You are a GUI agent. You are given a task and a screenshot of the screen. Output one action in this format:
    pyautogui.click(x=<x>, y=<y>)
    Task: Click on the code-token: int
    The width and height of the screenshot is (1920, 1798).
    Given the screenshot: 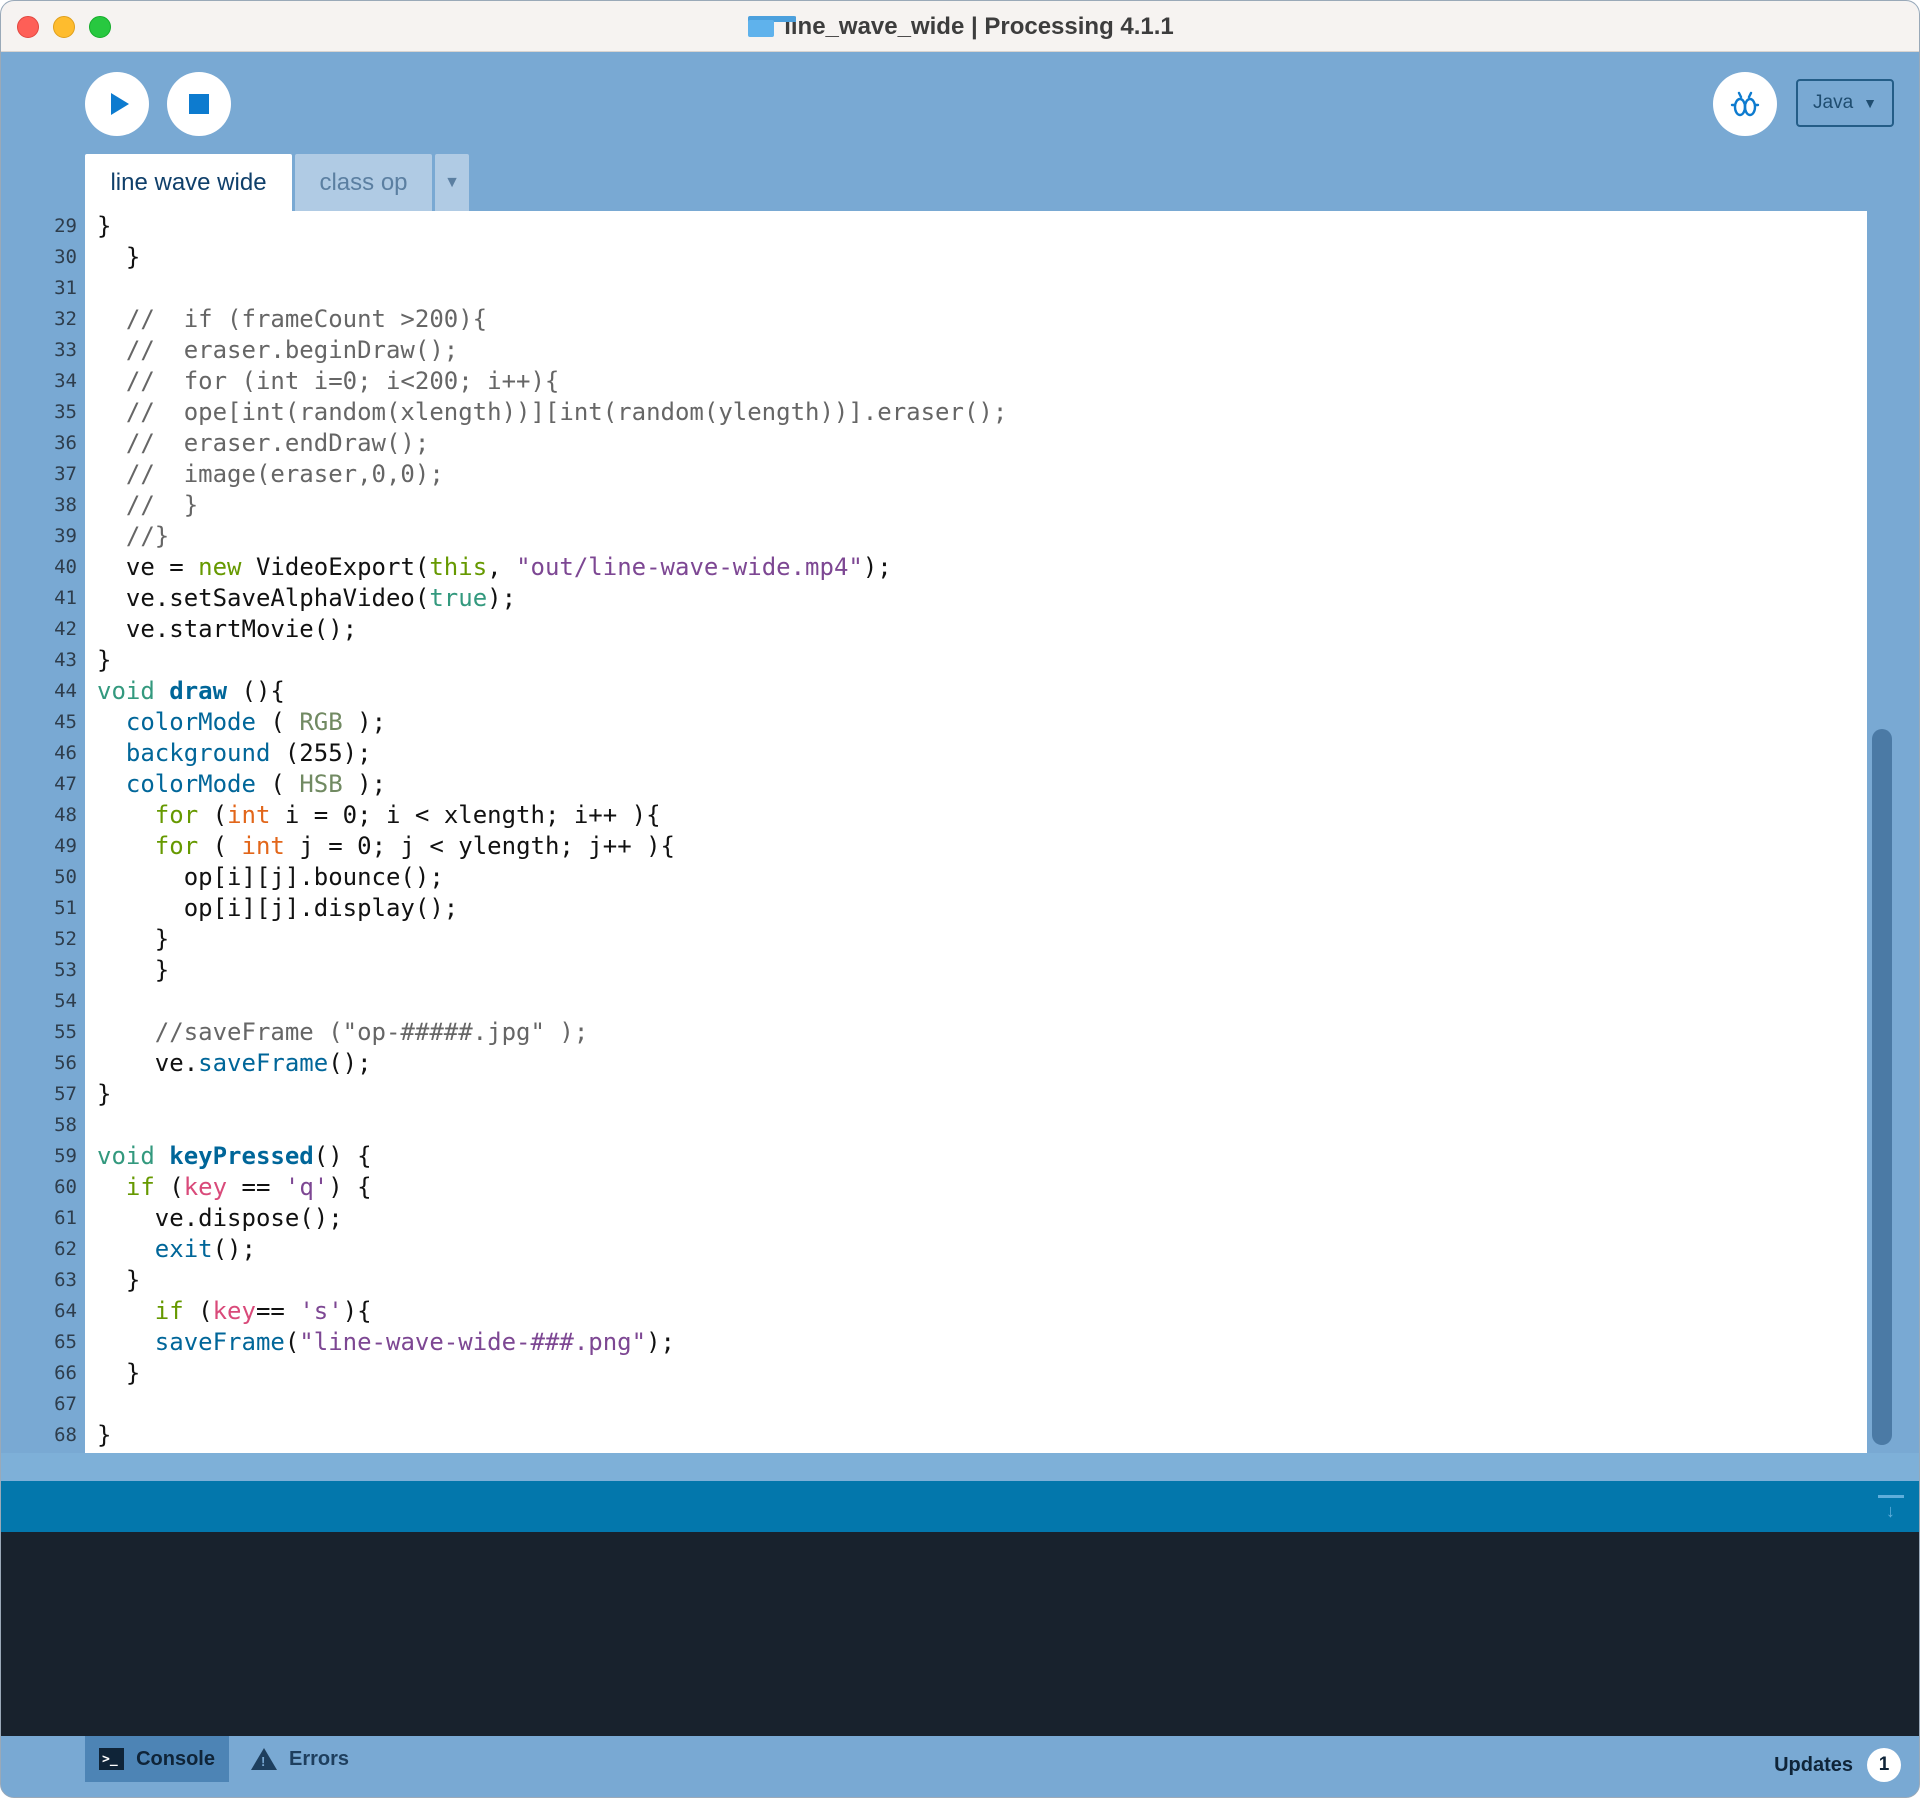 What is the action you would take?
    pyautogui.click(x=263, y=846)
    